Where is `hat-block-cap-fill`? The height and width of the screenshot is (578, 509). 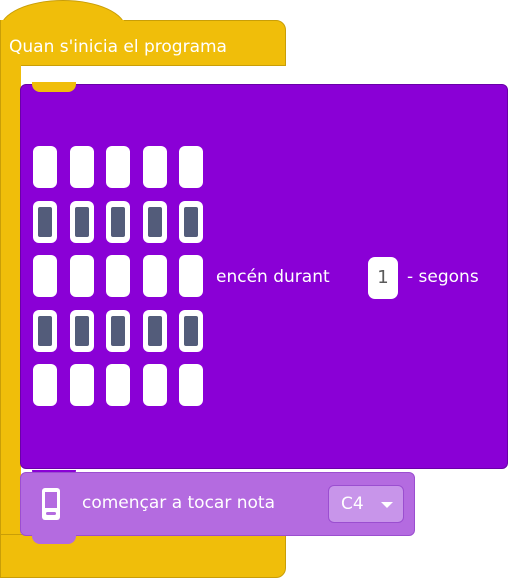
hat-block-cap-fill is located at coordinates (62, 25).